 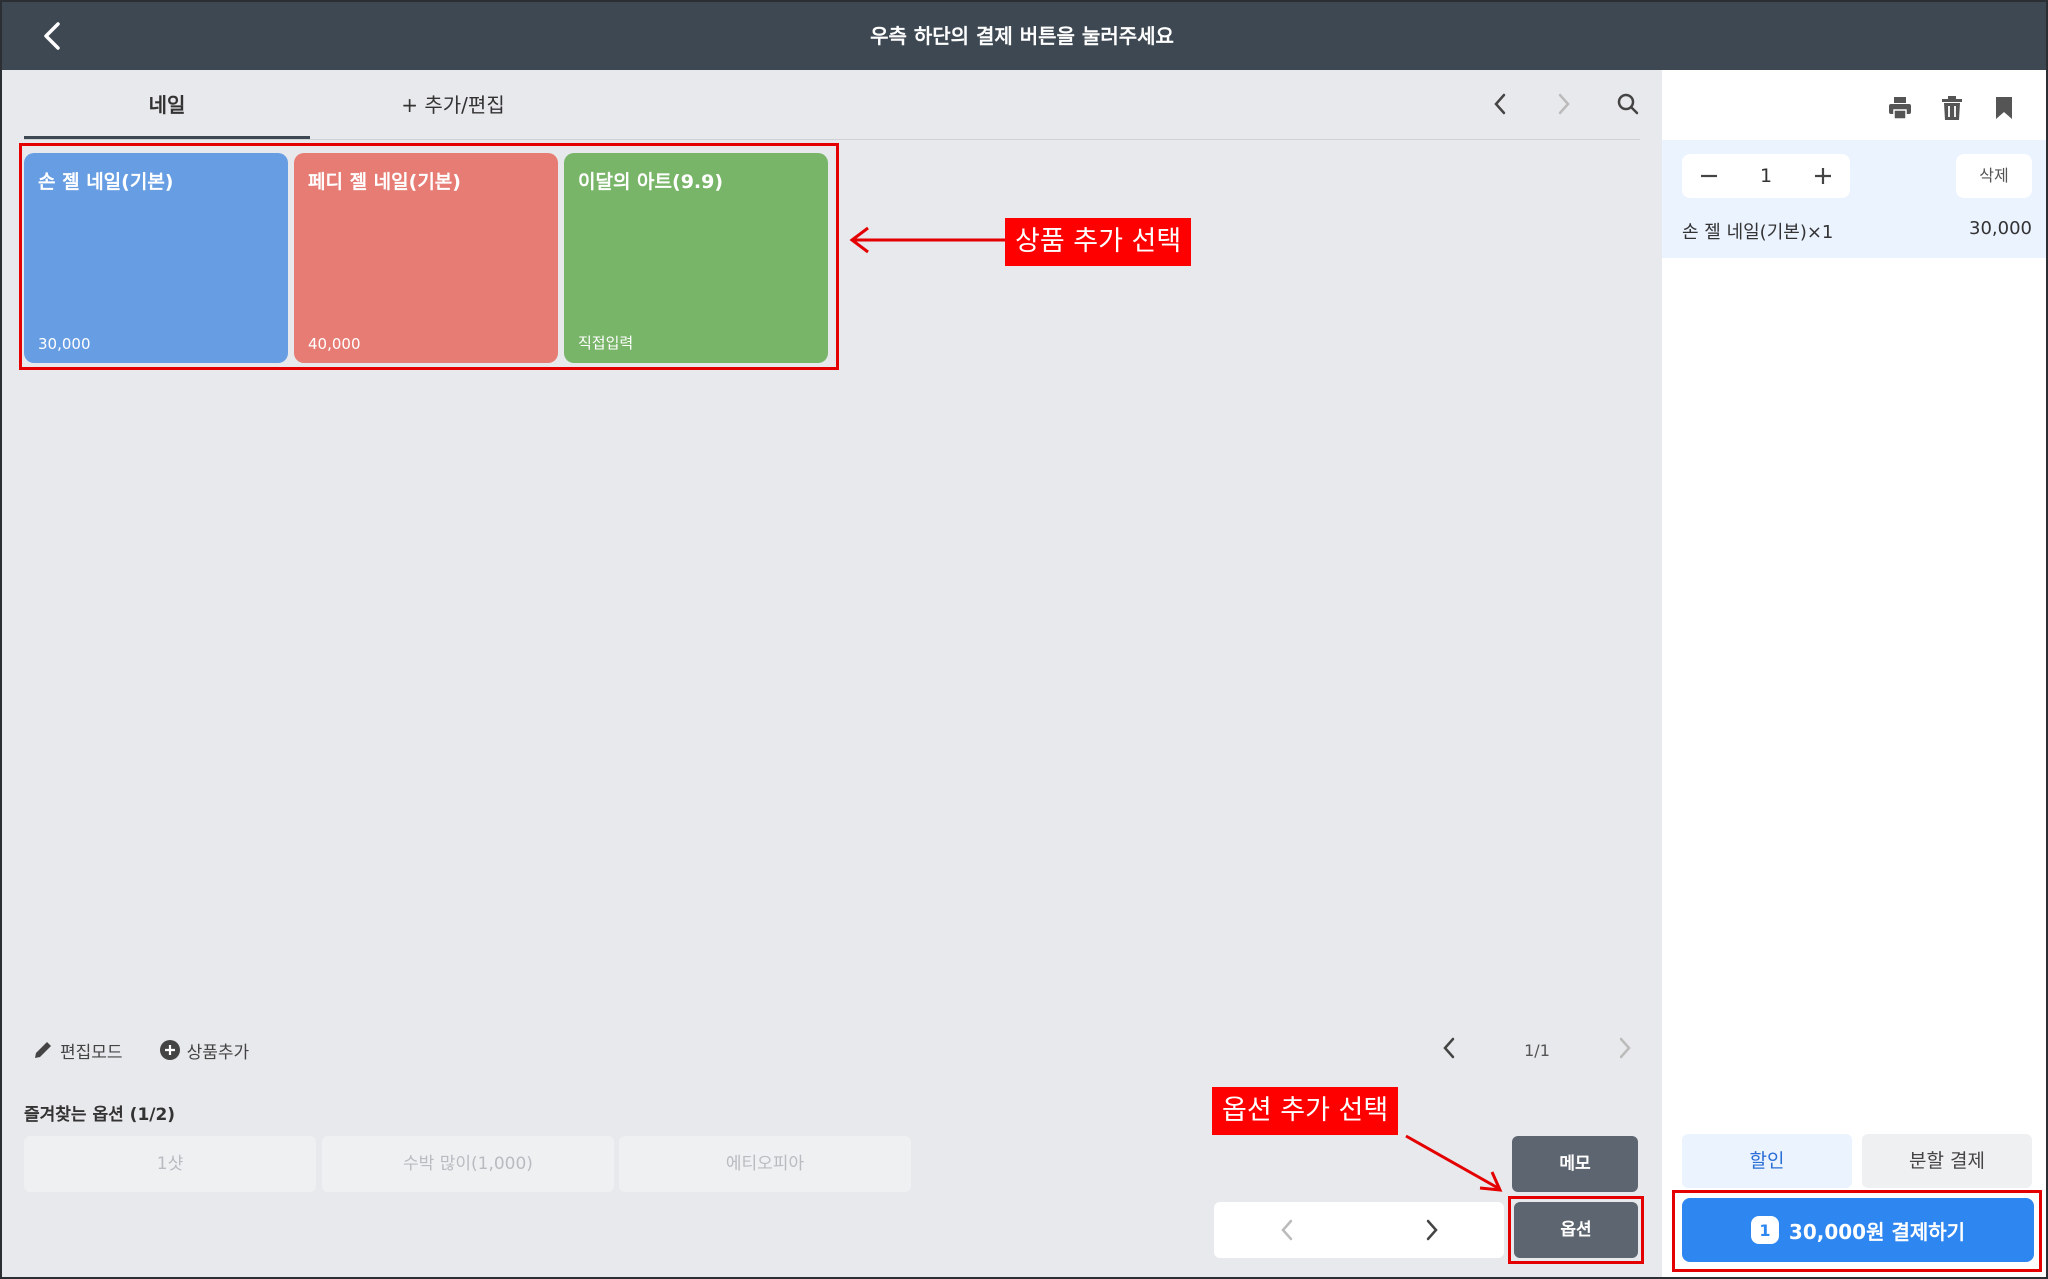 I want to click on category-tabs: 네일 + 추가/편집, so click(x=832, y=105).